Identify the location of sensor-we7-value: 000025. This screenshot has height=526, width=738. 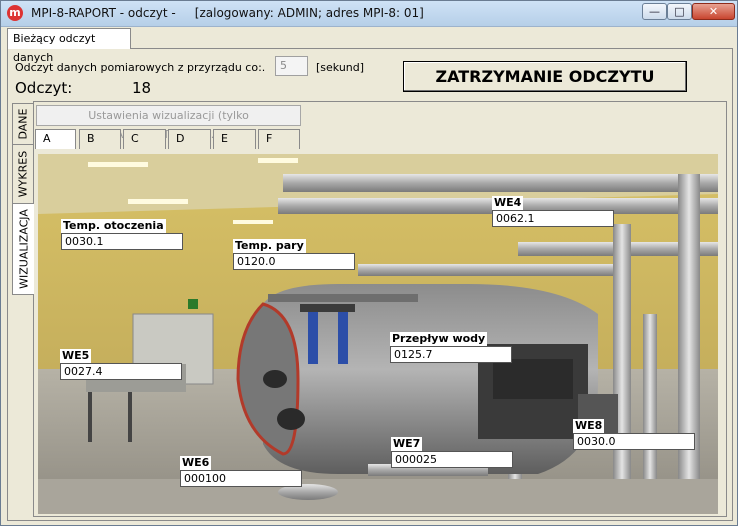
(452, 459).